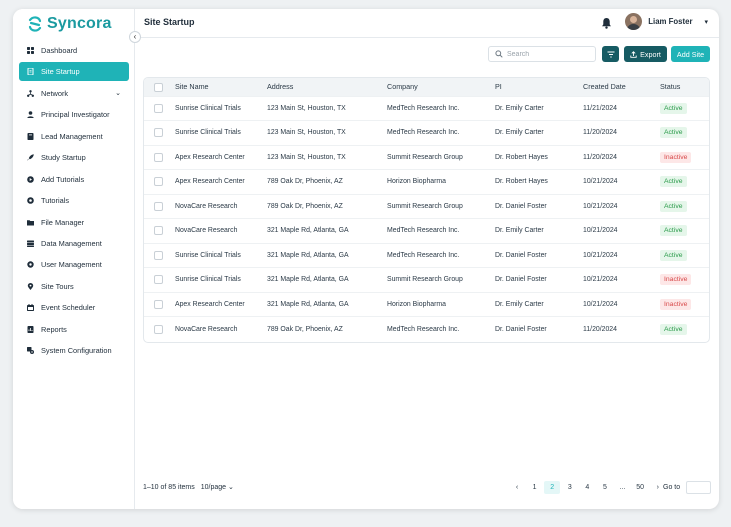 Image resolution: width=731 pixels, height=527 pixels. I want to click on network-icon, so click(30, 93).